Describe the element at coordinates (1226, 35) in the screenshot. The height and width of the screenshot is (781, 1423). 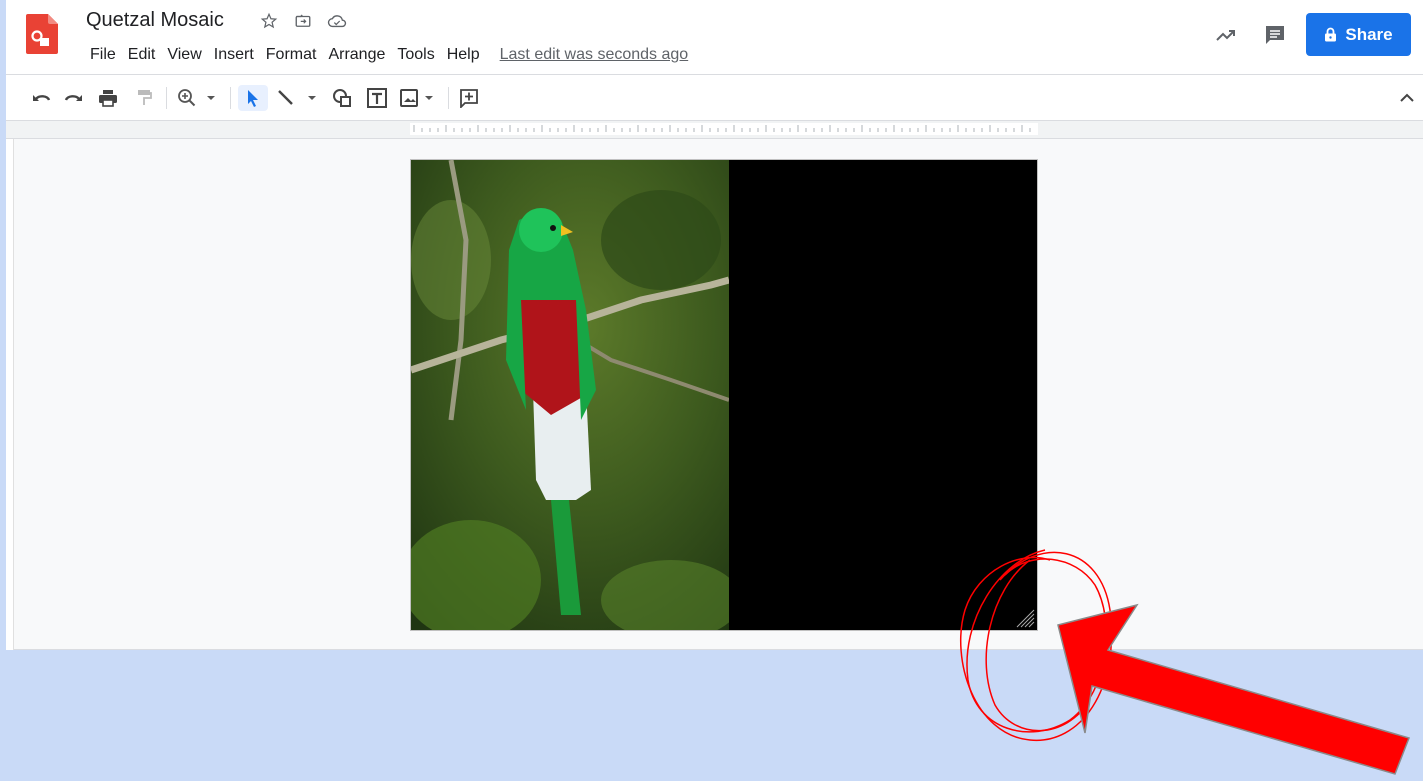
I see `activity-trend-icon` at that location.